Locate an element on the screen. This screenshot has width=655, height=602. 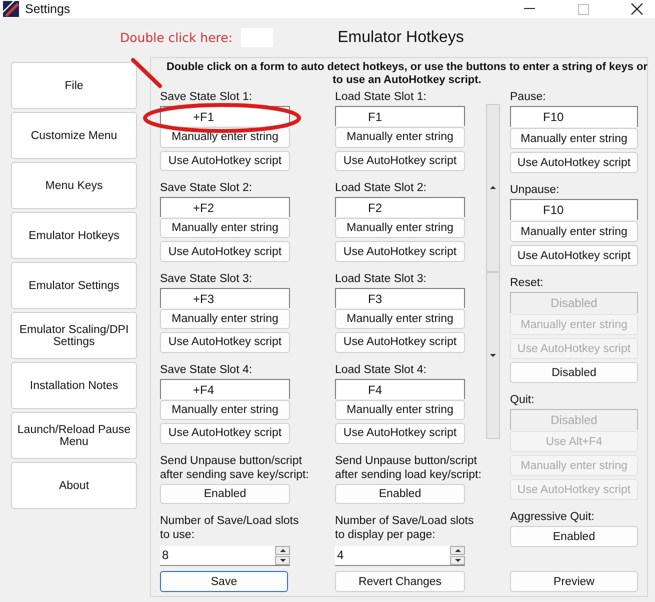
sidebar-button: Customize Menu is located at coordinates (74, 135).